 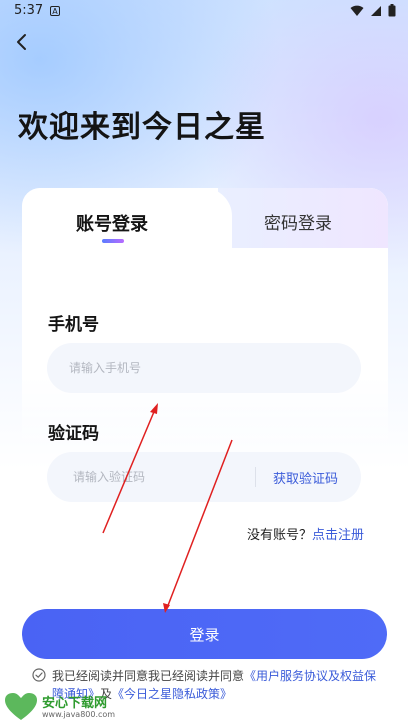 I want to click on battery-icon, so click(x=392, y=10).